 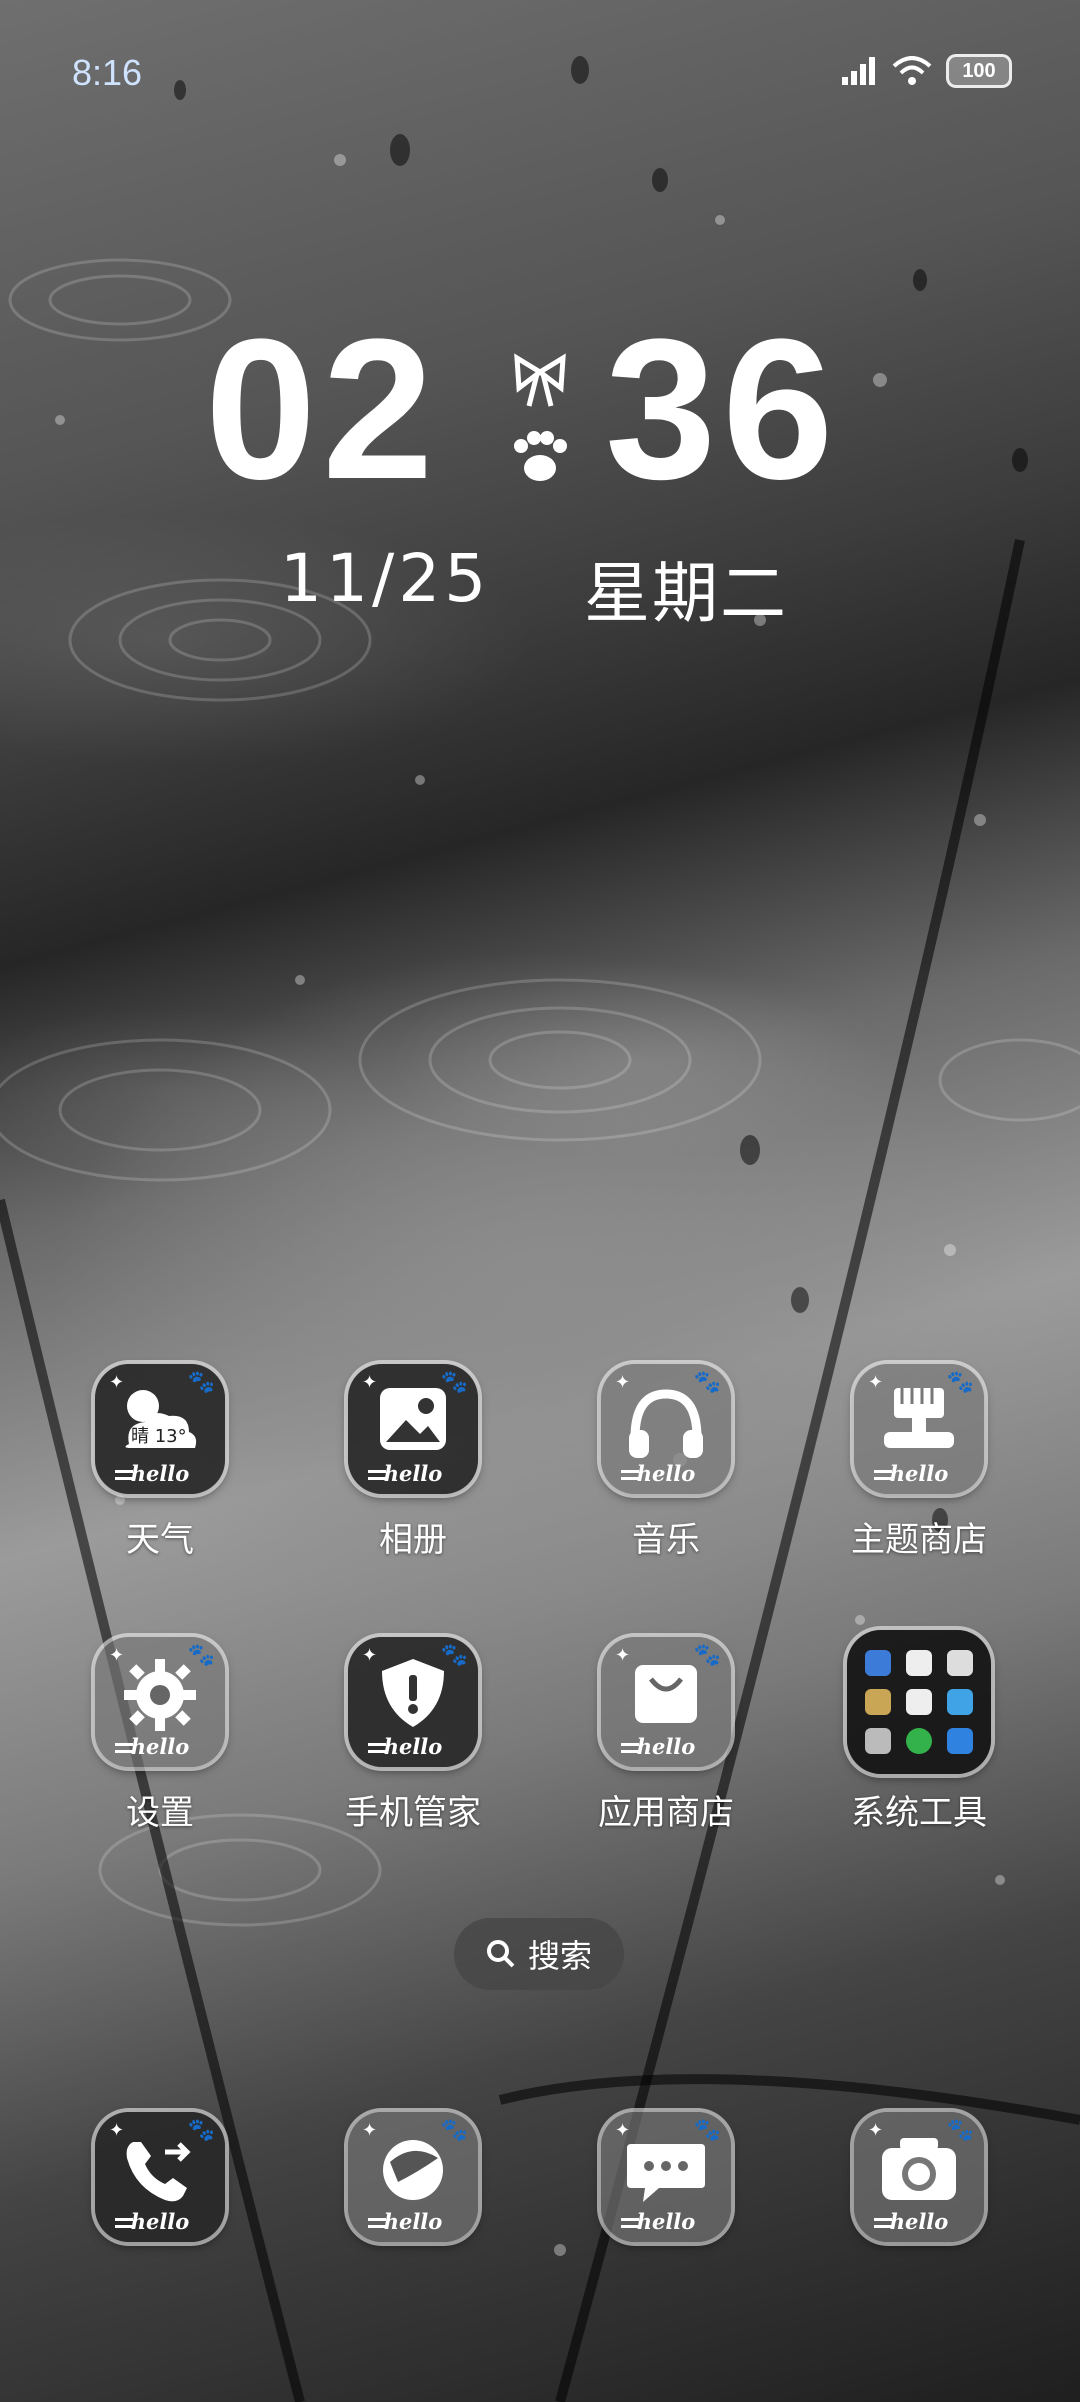 I want to click on dock-messages: ✦ 🐾 hello, so click(x=666, y=2177).